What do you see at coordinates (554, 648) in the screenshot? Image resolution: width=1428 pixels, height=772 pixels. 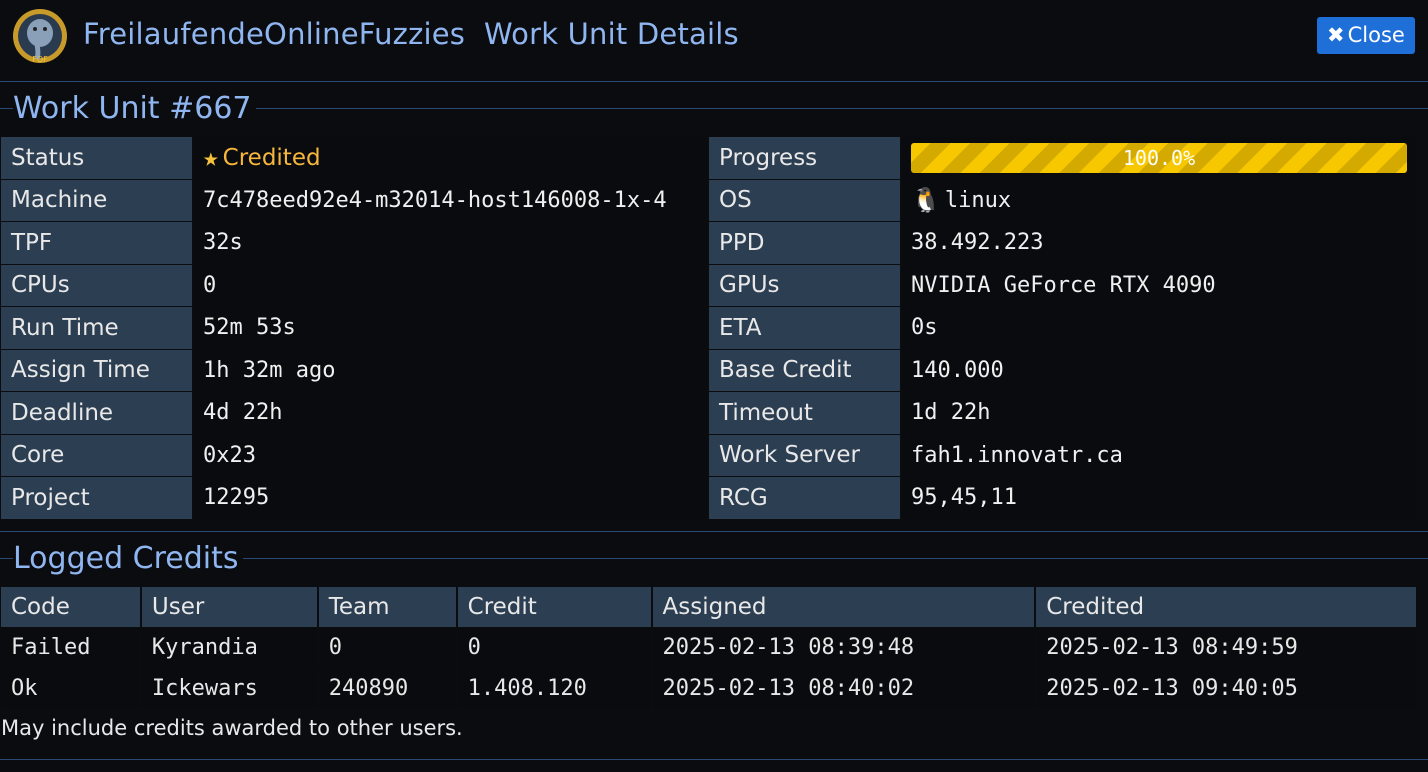 I see `cell-credit: 0` at bounding box center [554, 648].